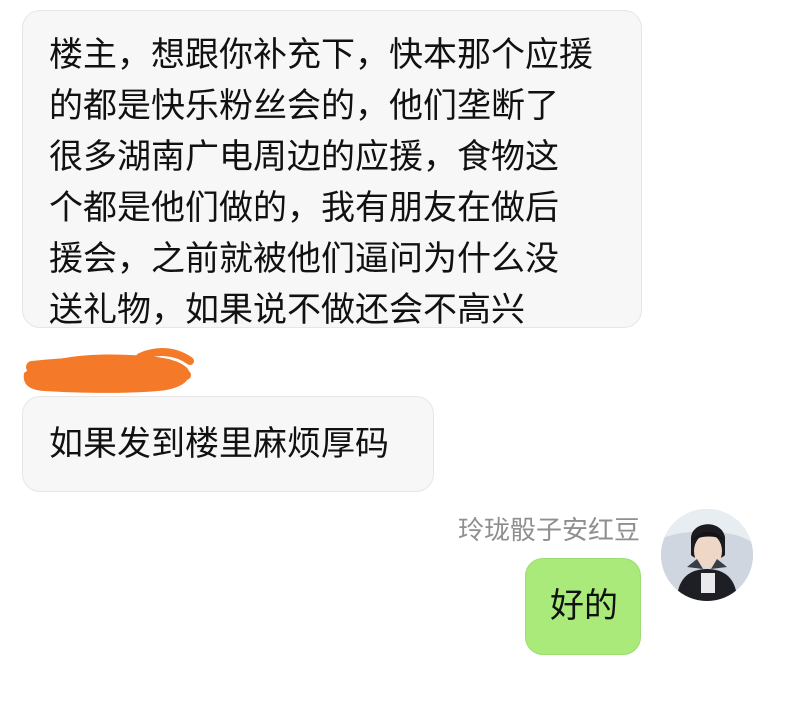  What do you see at coordinates (304, 106) in the screenshot?
I see `message-line: 的都是快乐粉丝会的，他们垄断了` at bounding box center [304, 106].